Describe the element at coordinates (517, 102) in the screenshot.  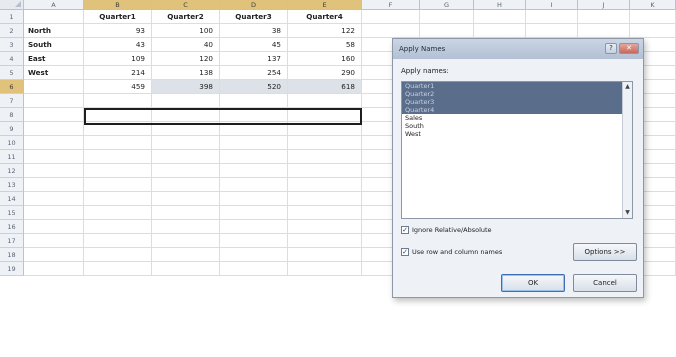
I see `name-list-item: Quarter3` at that location.